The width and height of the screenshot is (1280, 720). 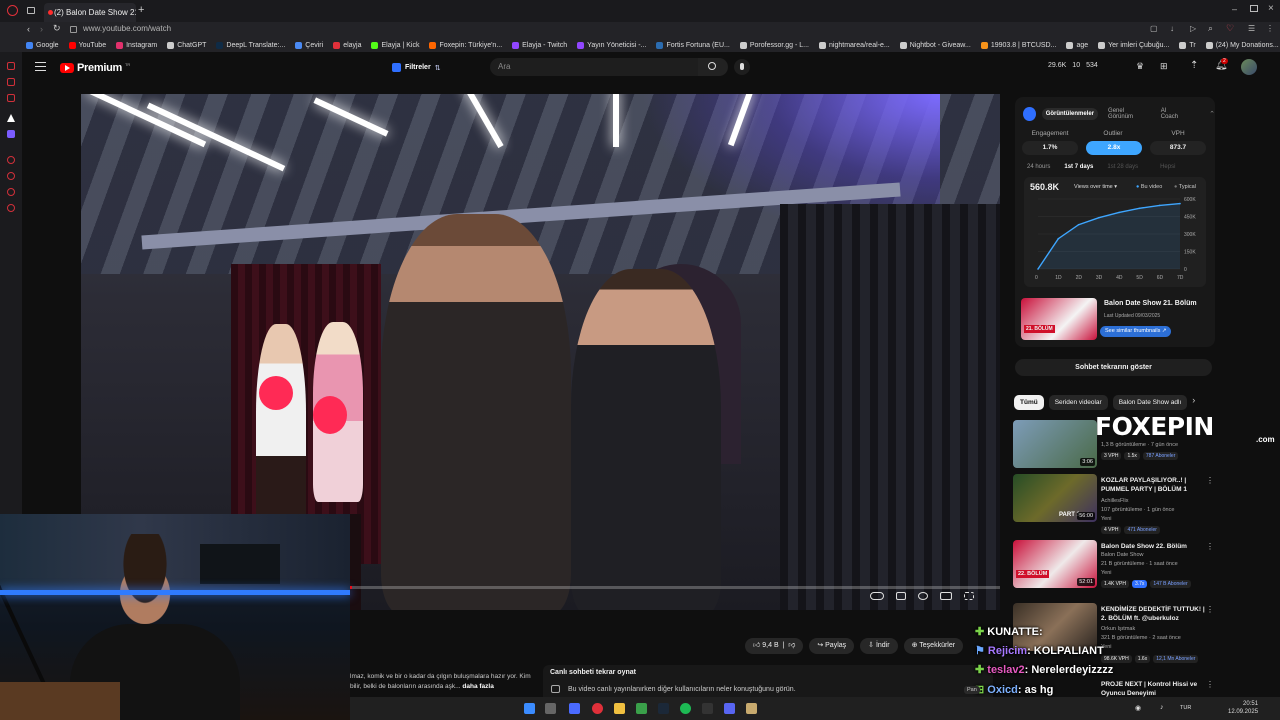 What do you see at coordinates (877, 596) in the screenshot?
I see `autoplay-toggle-icon` at bounding box center [877, 596].